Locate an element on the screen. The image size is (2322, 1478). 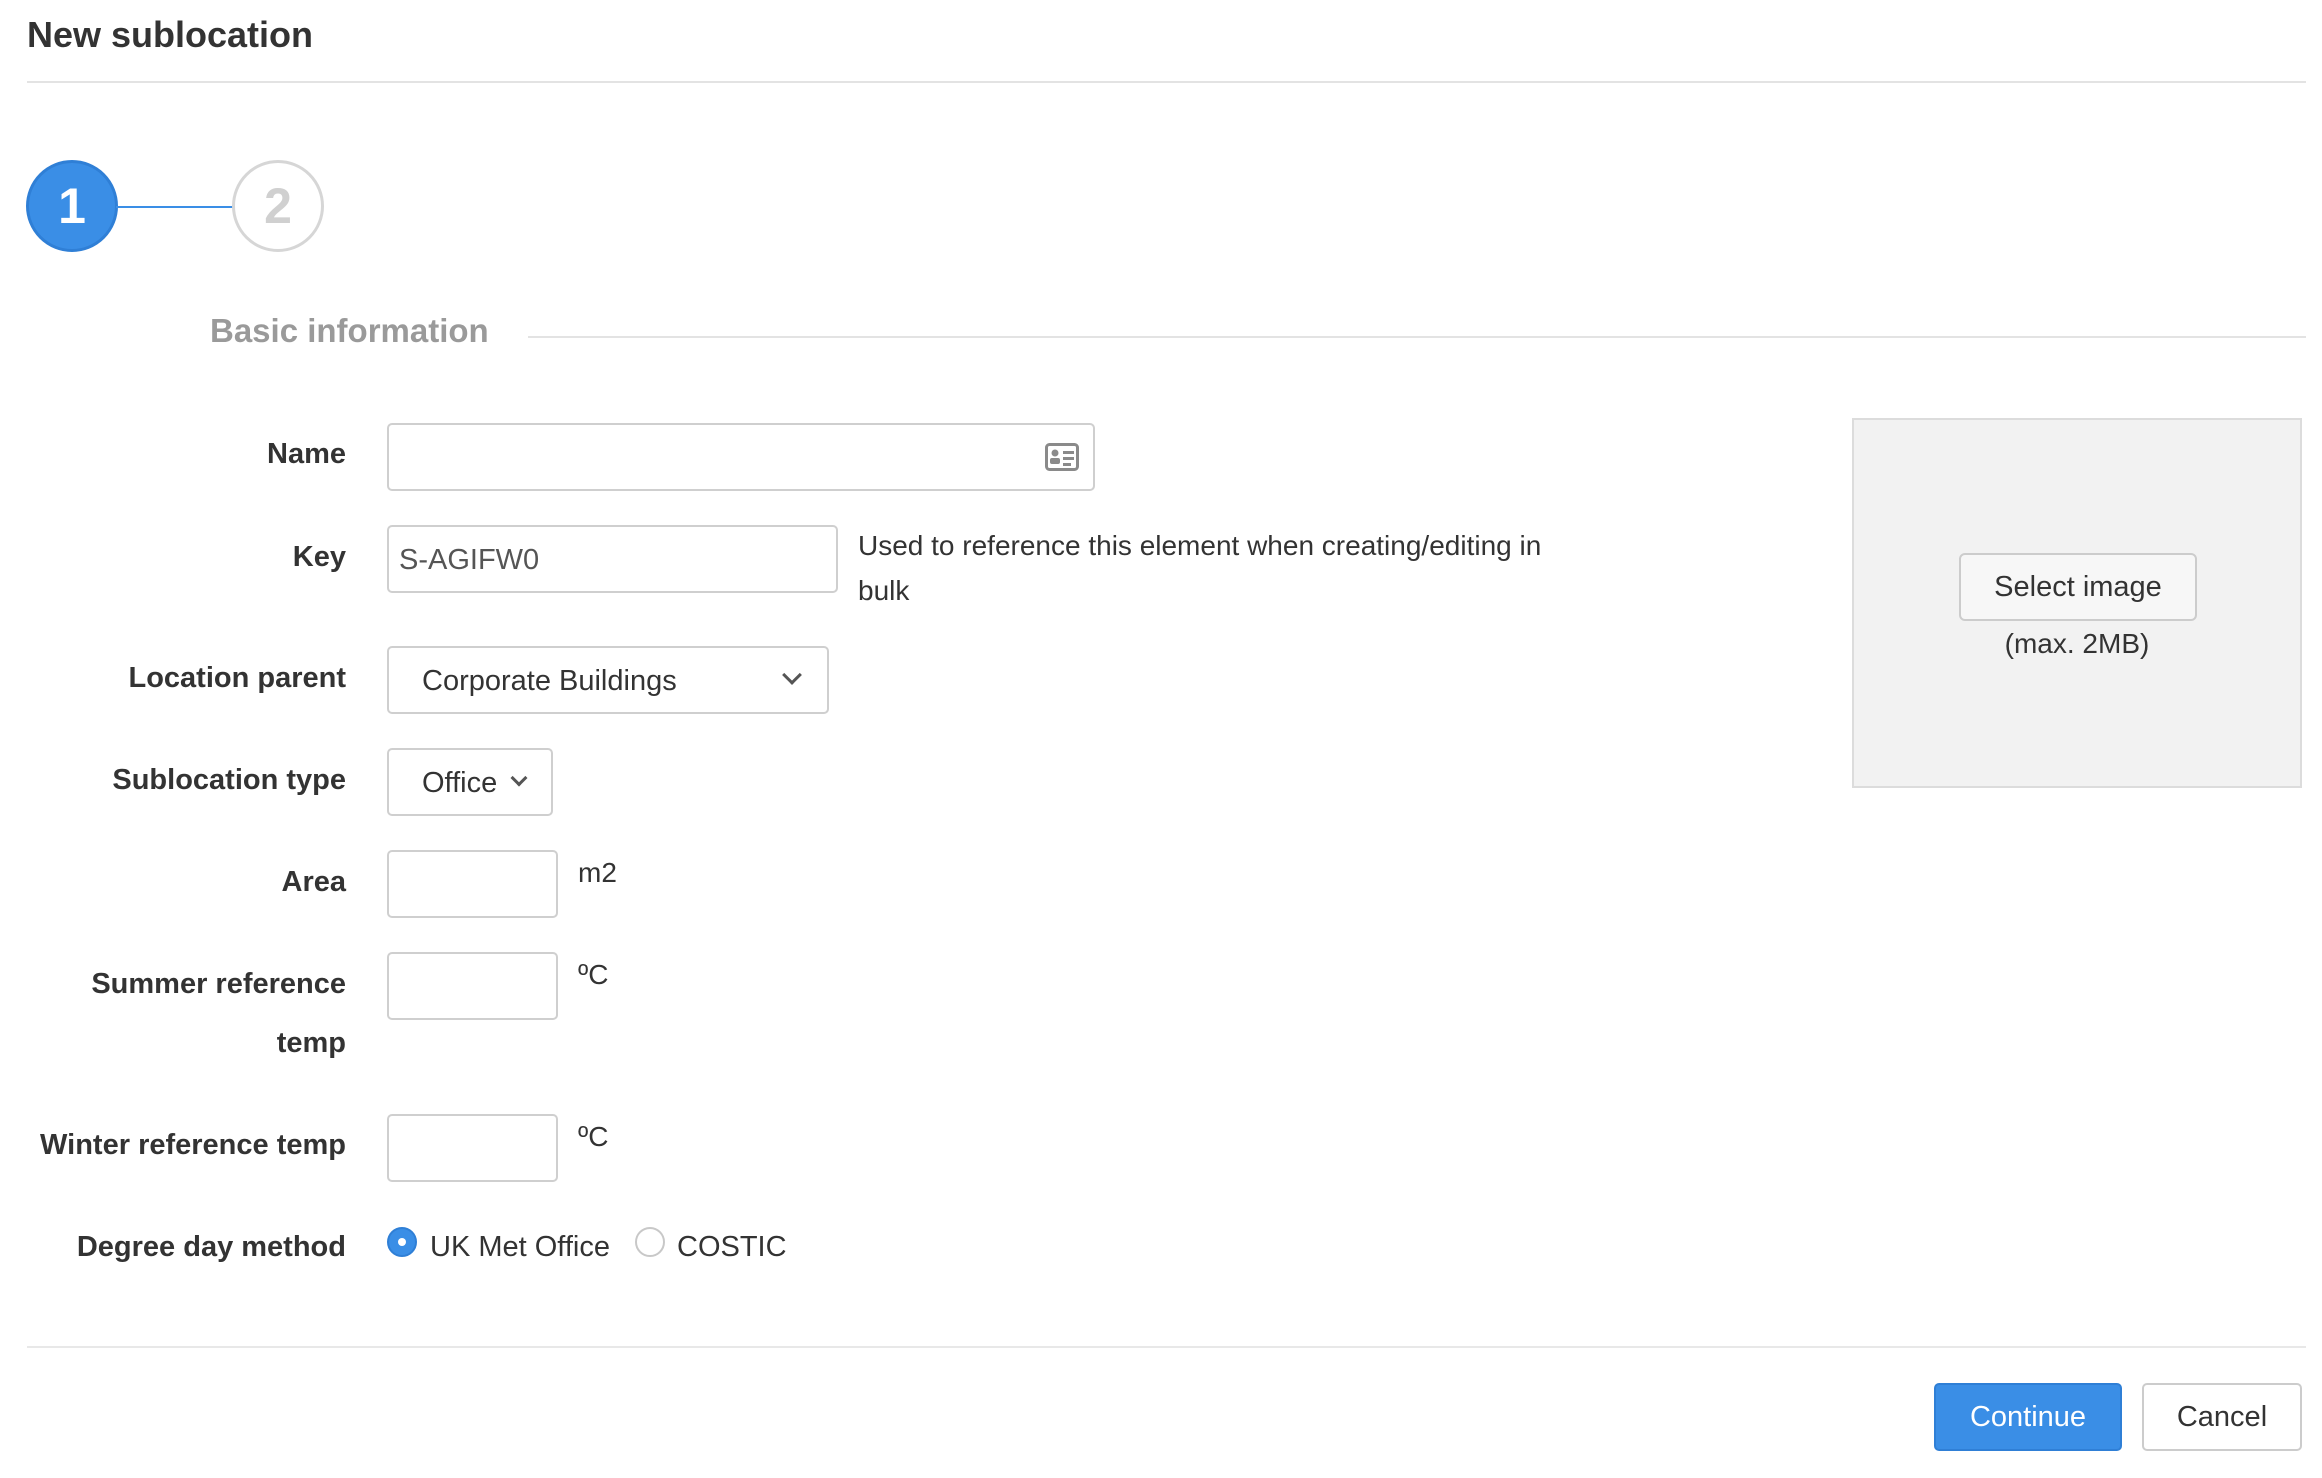
area-label: Area is located at coordinates (314, 882).